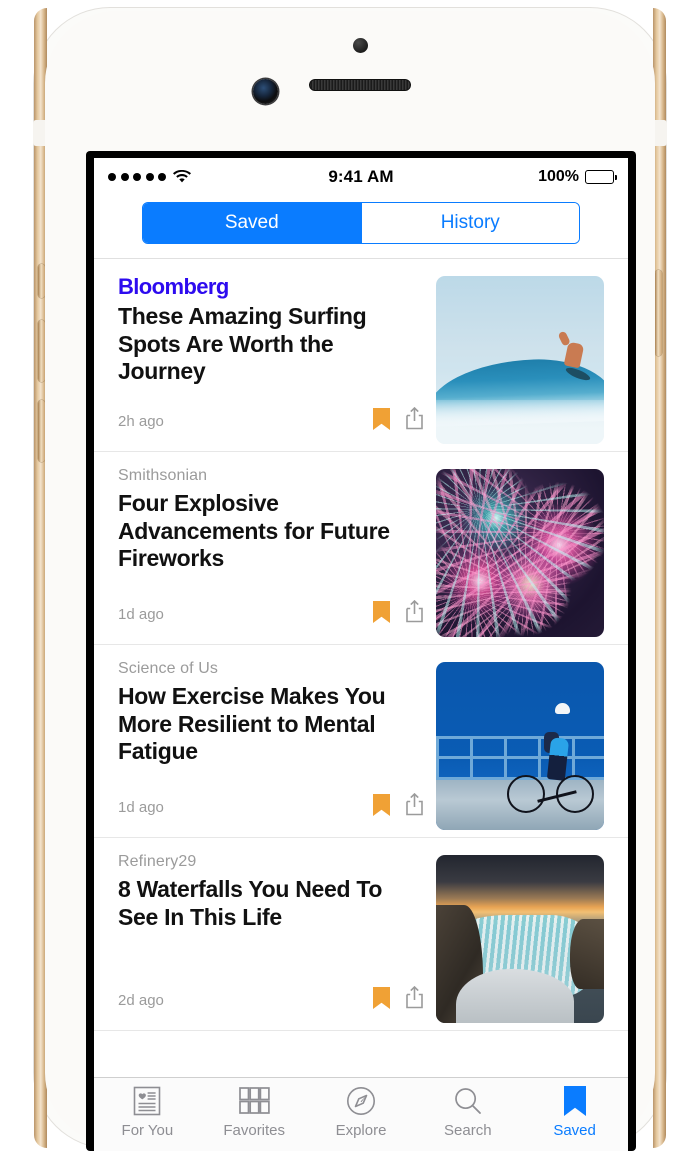 The image size is (700, 1151). Describe the element at coordinates (361, 1101) in the screenshot. I see `compass-icon` at that location.